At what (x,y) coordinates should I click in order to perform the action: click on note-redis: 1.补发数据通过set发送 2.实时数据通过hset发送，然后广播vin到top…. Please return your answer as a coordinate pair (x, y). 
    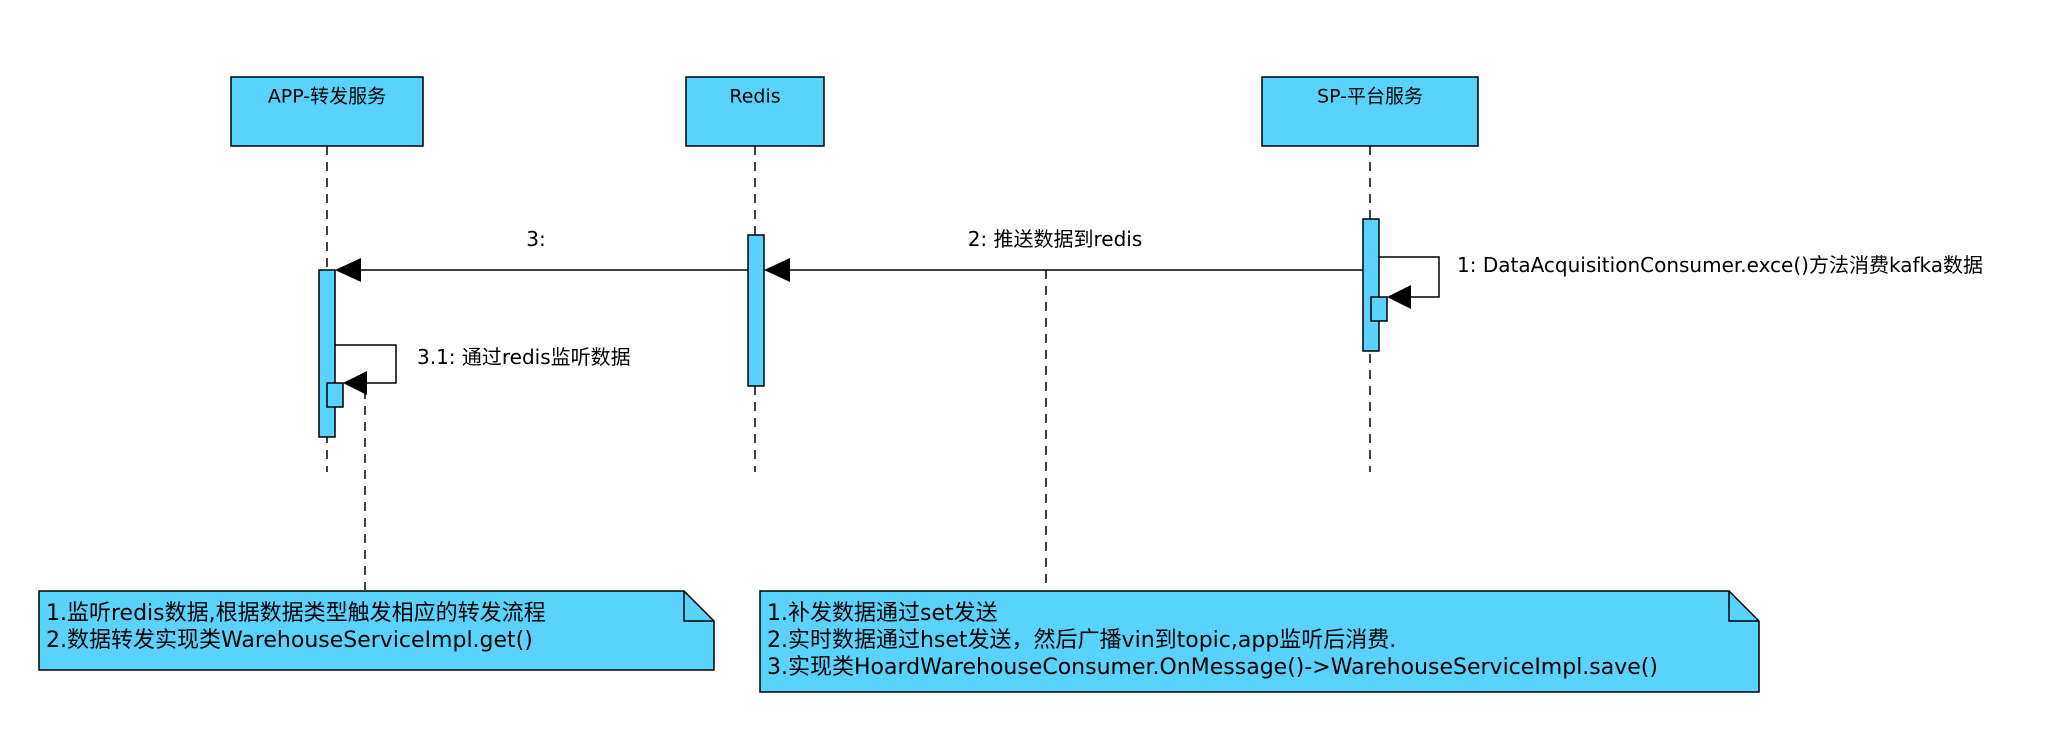
    Looking at the image, I should click on (1259, 641).